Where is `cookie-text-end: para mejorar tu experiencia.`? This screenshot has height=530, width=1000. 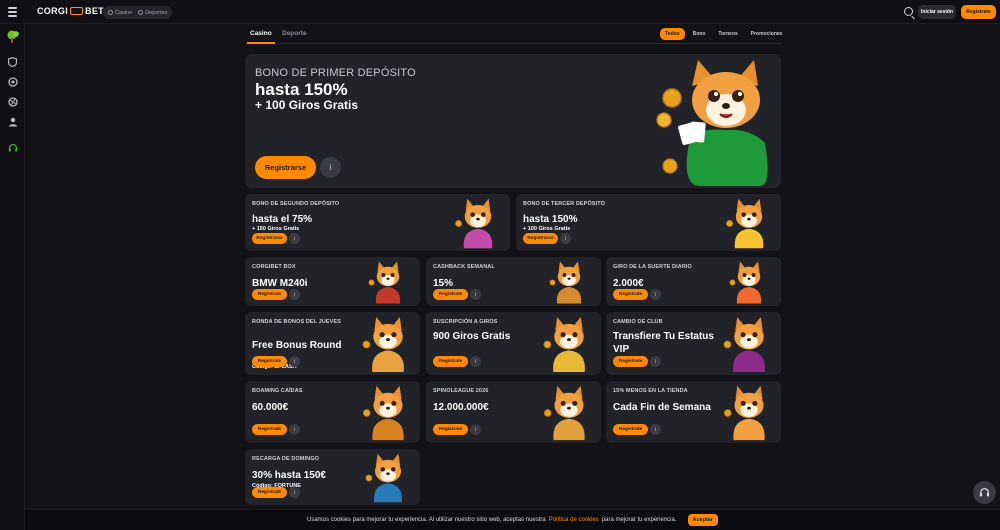
cookie-text-end: para mejorar tu experiencia. is located at coordinates (639, 520).